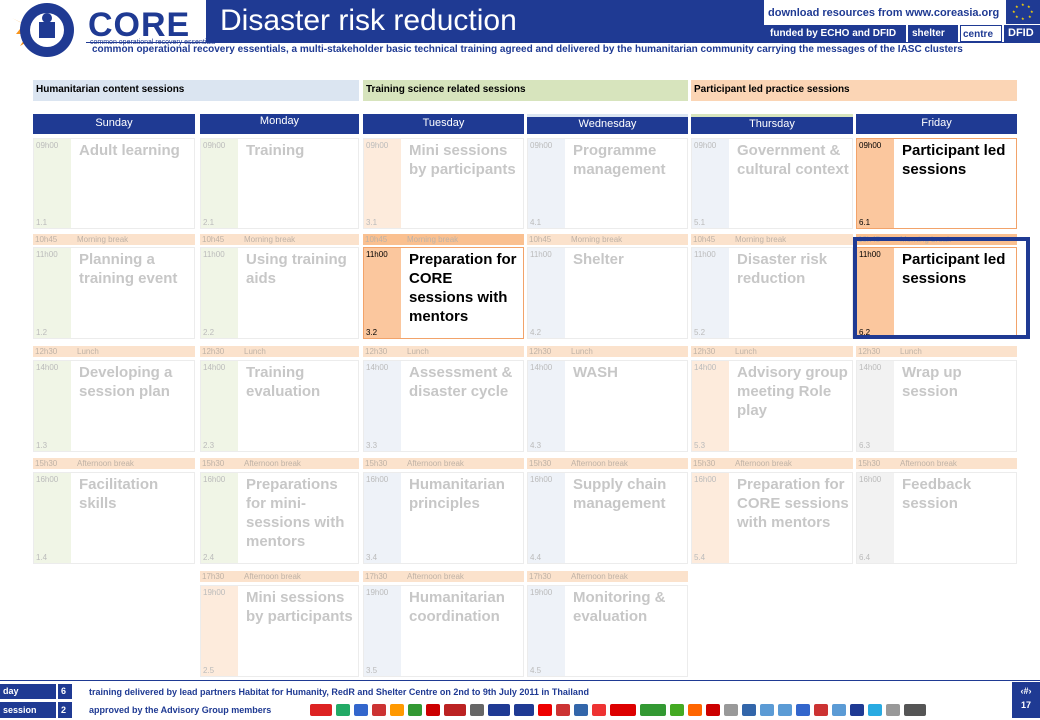  I want to click on session-title: Facilitation skills, so click(119, 494).